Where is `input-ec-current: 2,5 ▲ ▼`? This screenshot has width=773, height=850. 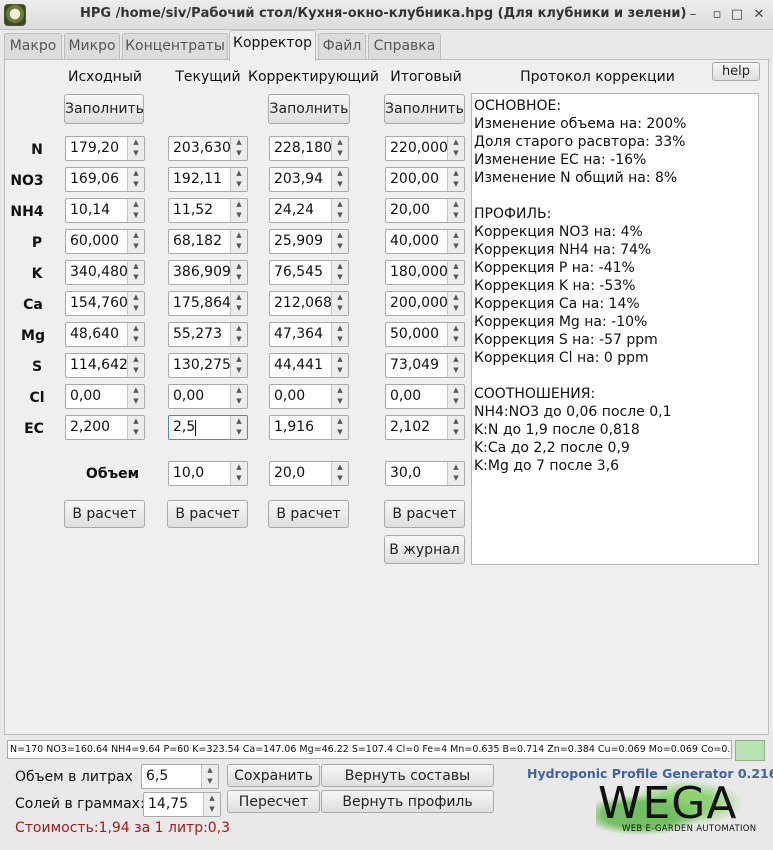 input-ec-current: 2,5 ▲ ▼ is located at coordinates (208, 427).